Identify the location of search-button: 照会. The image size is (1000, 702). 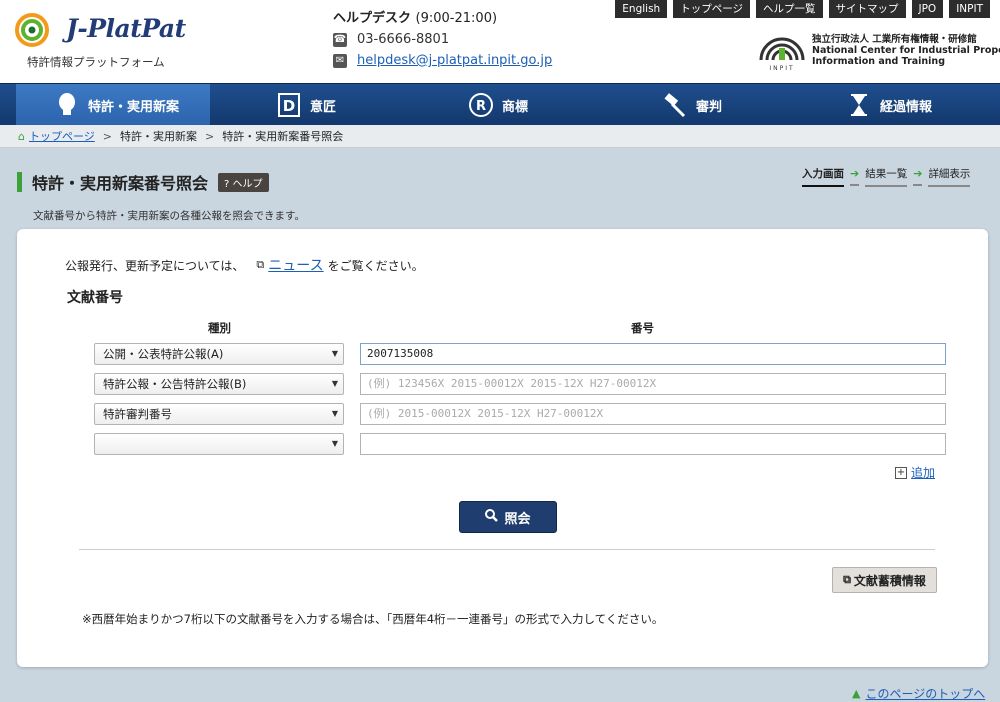
(508, 517).